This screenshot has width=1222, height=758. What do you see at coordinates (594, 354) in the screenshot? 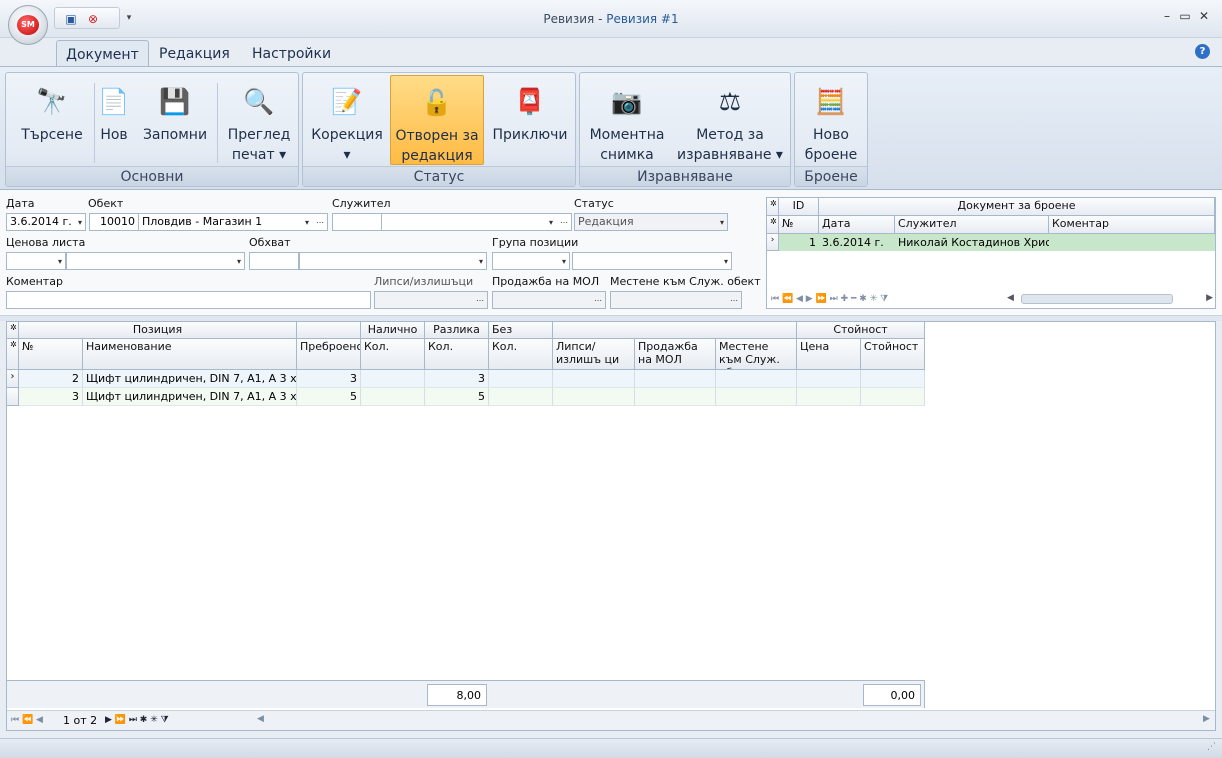
I see `col-shortage: Липси/излишъ ци` at bounding box center [594, 354].